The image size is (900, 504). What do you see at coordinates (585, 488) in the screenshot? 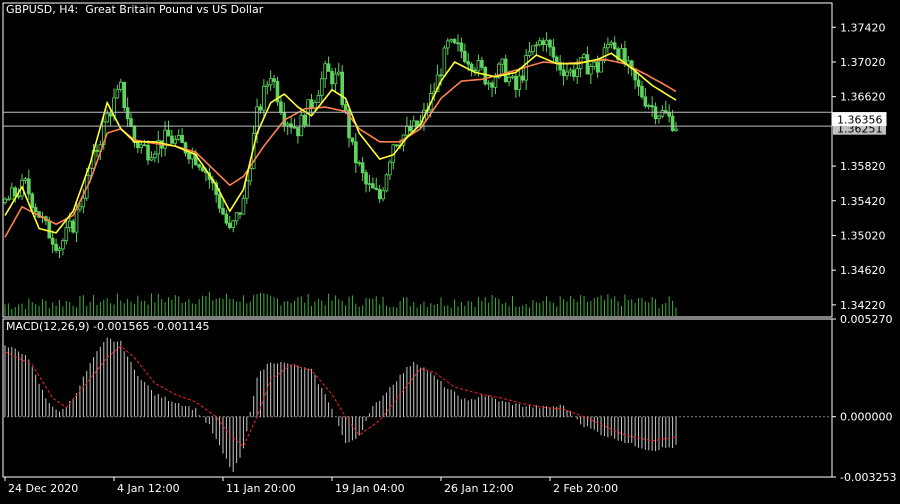
I see `time-tick-label: 2 Feb 20:00` at bounding box center [585, 488].